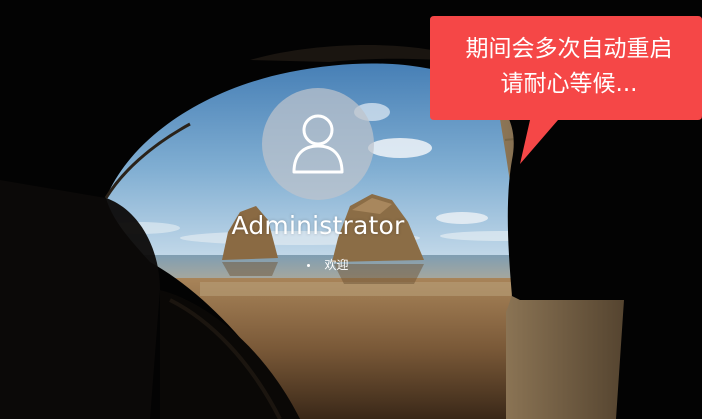  What do you see at coordinates (336, 265) in the screenshot?
I see `welcome-text: 欢迎` at bounding box center [336, 265].